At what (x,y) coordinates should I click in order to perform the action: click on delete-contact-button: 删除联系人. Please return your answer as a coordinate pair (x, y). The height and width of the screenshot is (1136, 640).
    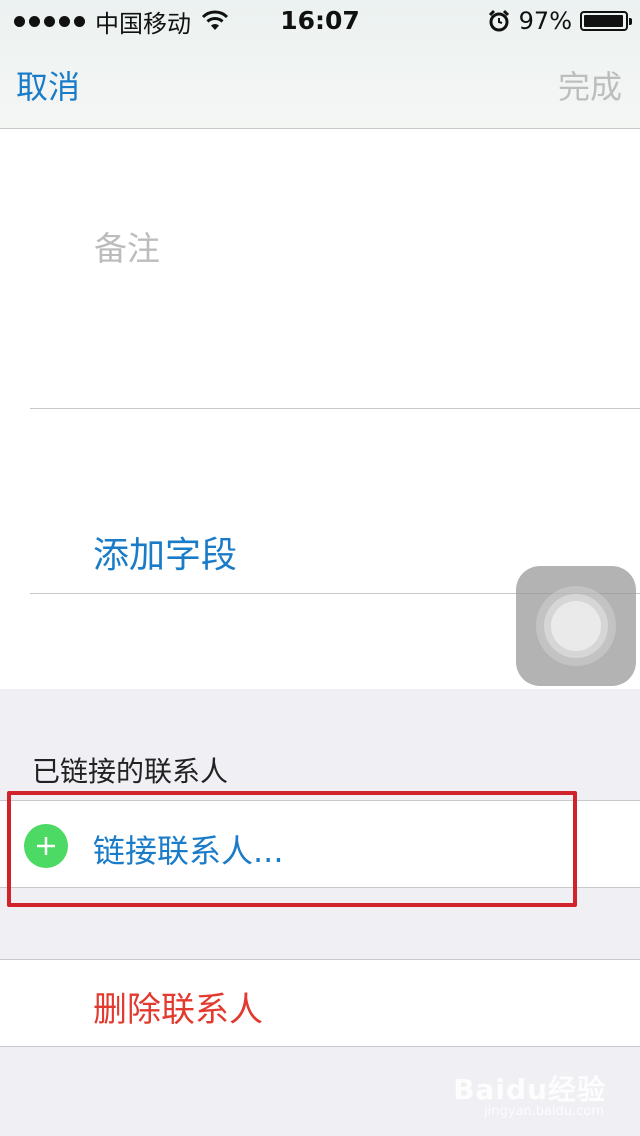
    Looking at the image, I should click on (178, 1006).